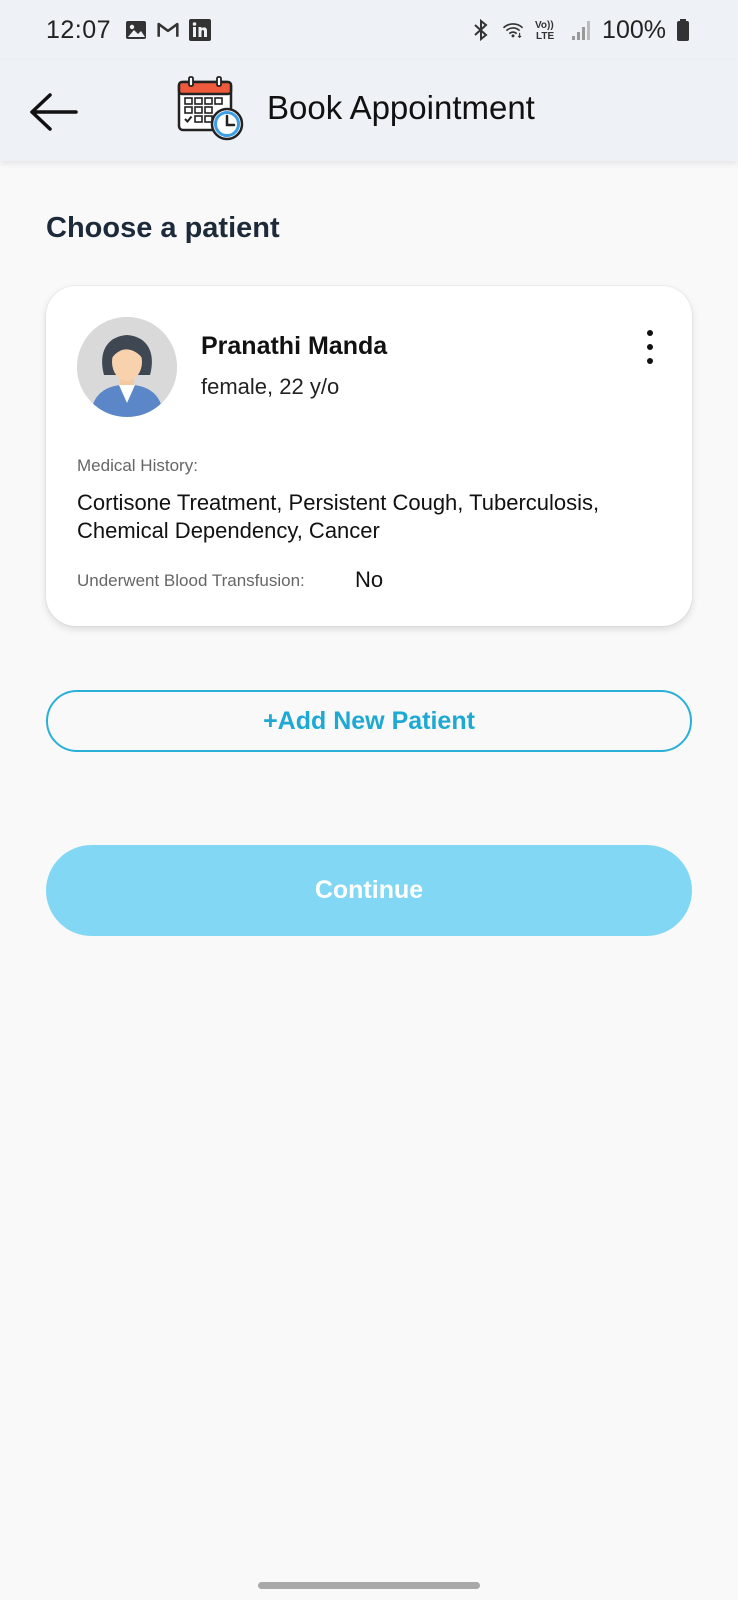  What do you see at coordinates (294, 346) in the screenshot?
I see `patient-name: Pranathi Manda` at bounding box center [294, 346].